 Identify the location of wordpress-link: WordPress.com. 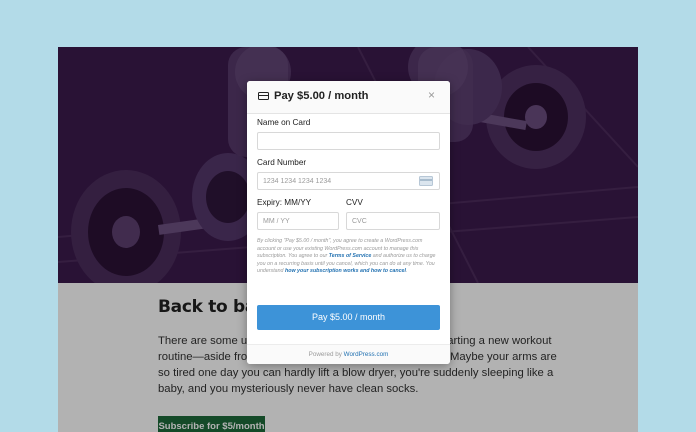
(366, 354).